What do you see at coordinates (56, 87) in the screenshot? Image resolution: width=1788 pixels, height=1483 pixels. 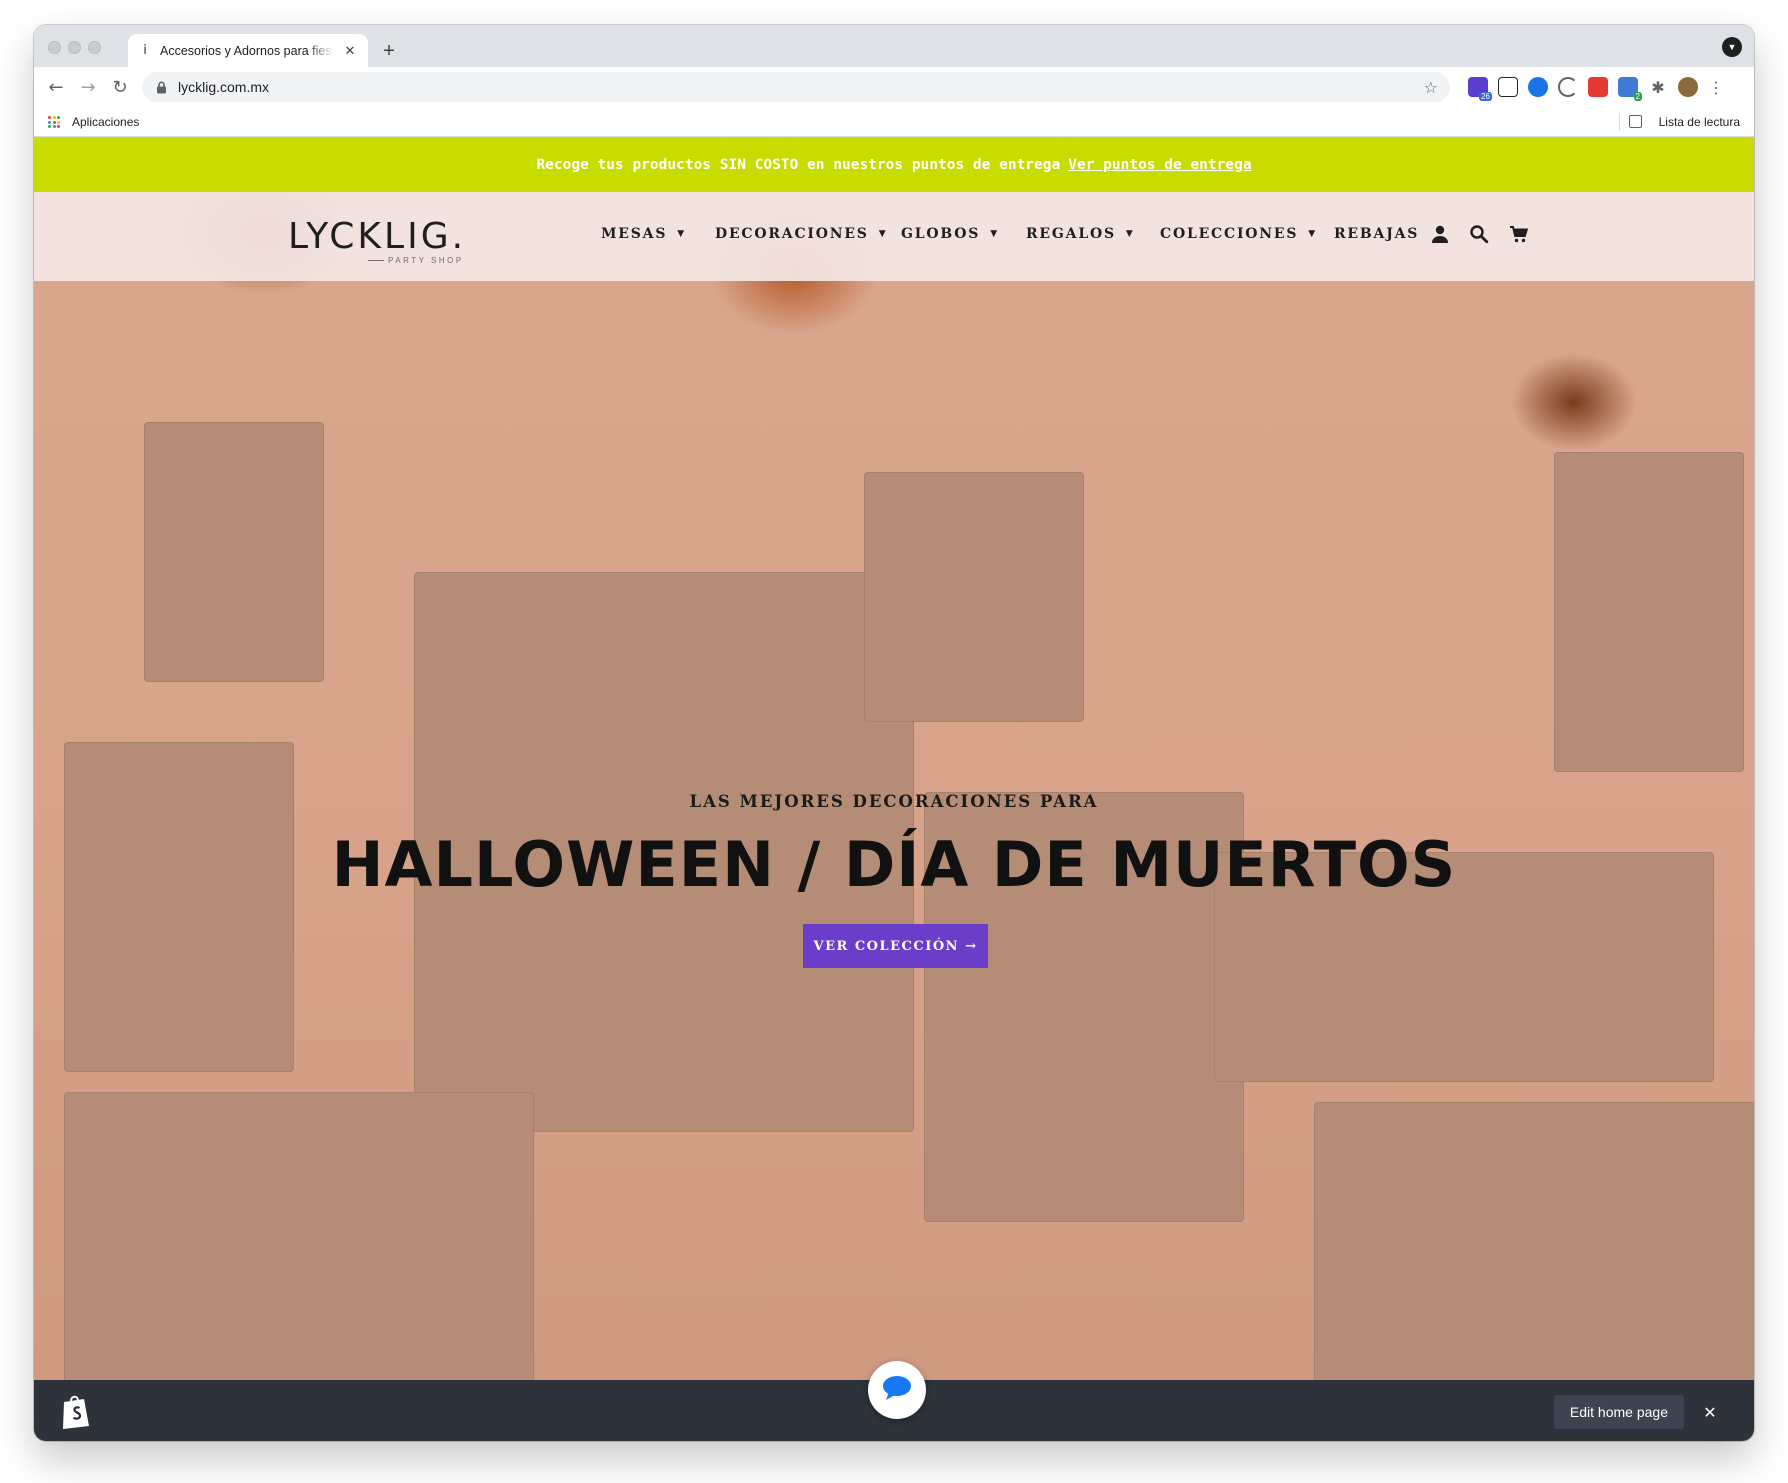 I see `back-arrow-icon: ←` at bounding box center [56, 87].